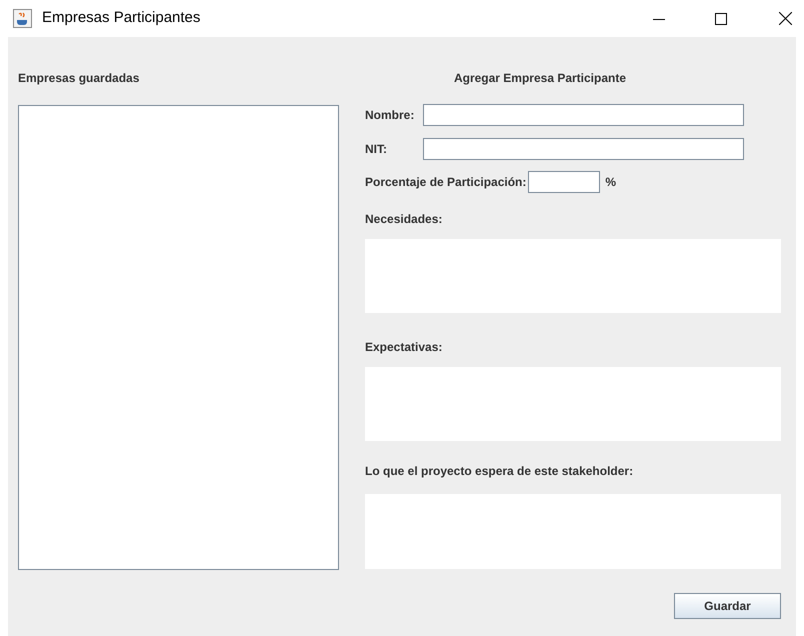 This screenshot has width=804, height=636. Describe the element at coordinates (376, 149) in the screenshot. I see `field-label: NIT:` at that location.